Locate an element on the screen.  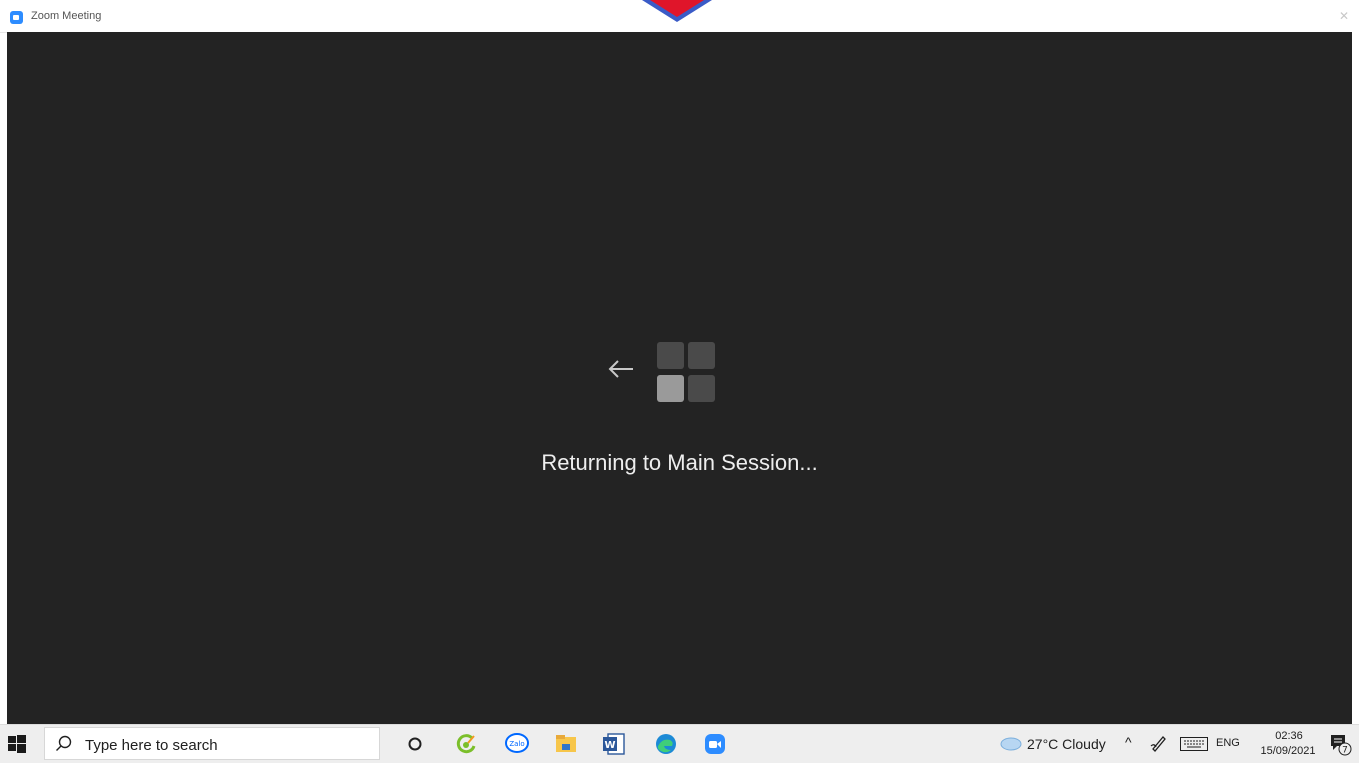
cortana-icon is located at coordinates (415, 744).